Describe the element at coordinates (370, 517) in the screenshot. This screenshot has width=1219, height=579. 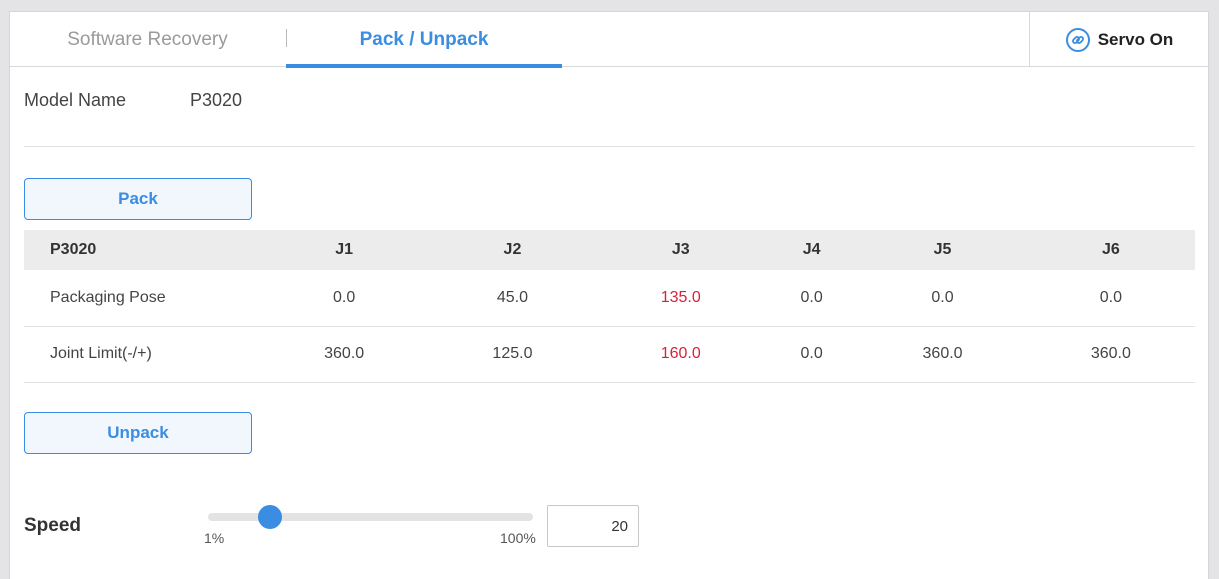
I see `speed-slider` at that location.